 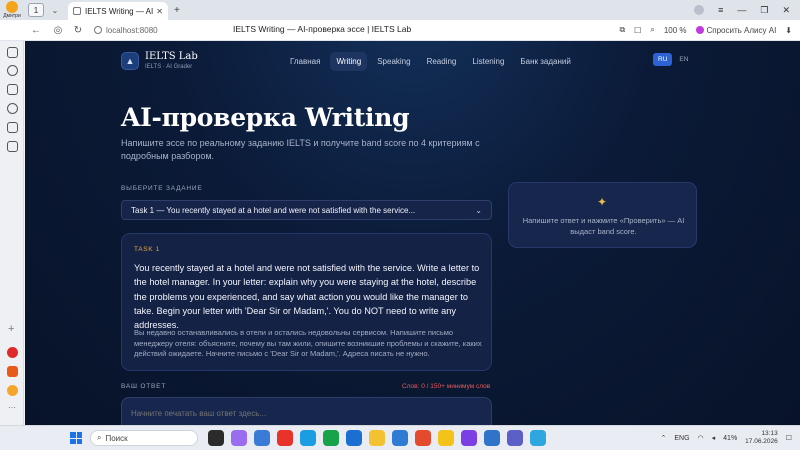 What do you see at coordinates (12, 108) in the screenshot?
I see `media-icon` at bounding box center [12, 108].